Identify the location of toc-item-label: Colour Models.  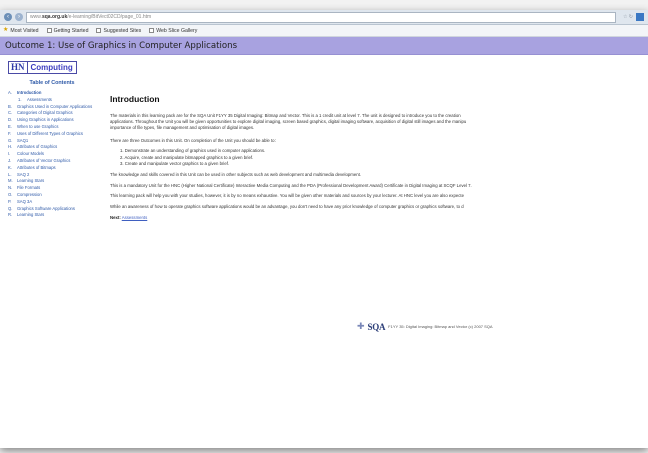
(30, 154).